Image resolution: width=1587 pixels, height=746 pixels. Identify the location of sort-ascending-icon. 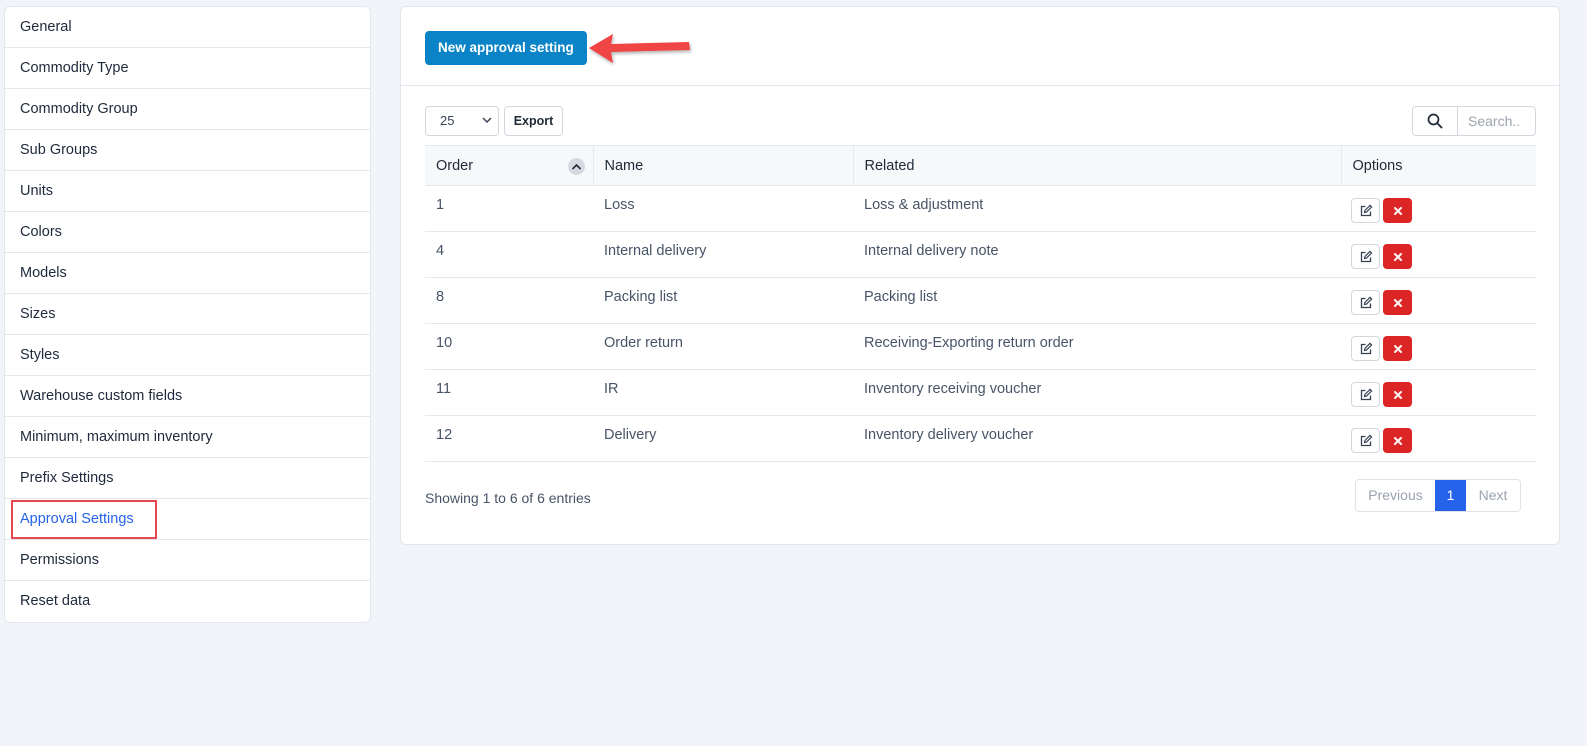
(576, 166).